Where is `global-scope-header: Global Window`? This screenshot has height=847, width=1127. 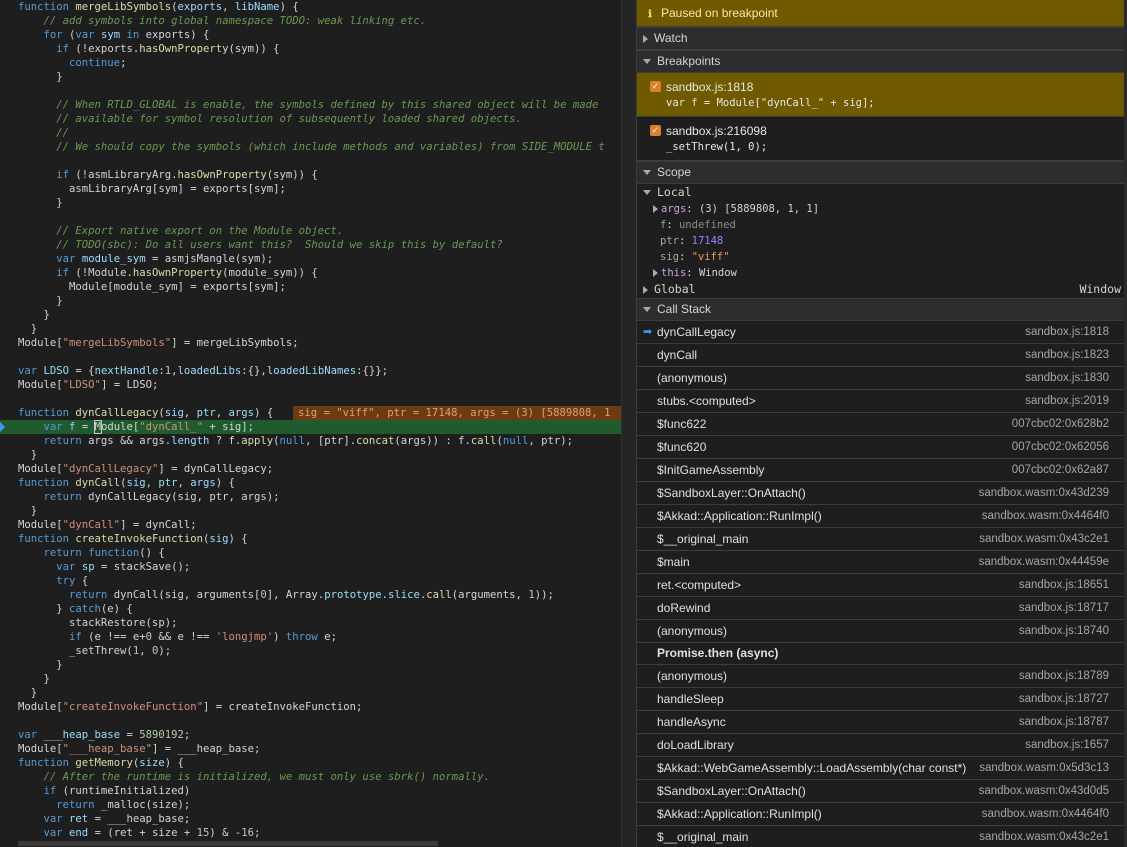 global-scope-header: Global Window is located at coordinates (882, 289).